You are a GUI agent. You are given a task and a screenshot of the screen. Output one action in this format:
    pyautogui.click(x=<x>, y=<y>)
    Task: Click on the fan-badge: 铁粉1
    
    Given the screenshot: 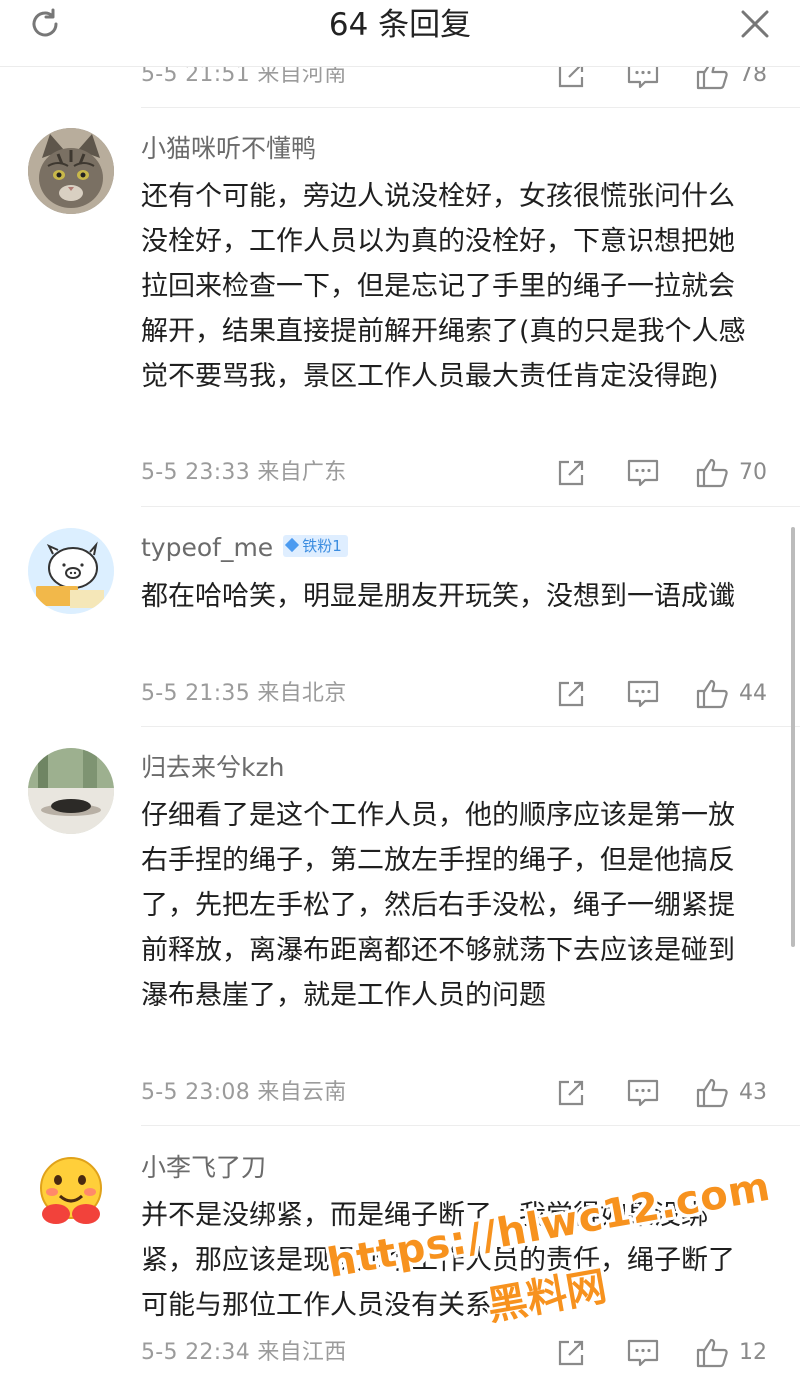 What is the action you would take?
    pyautogui.click(x=315, y=546)
    